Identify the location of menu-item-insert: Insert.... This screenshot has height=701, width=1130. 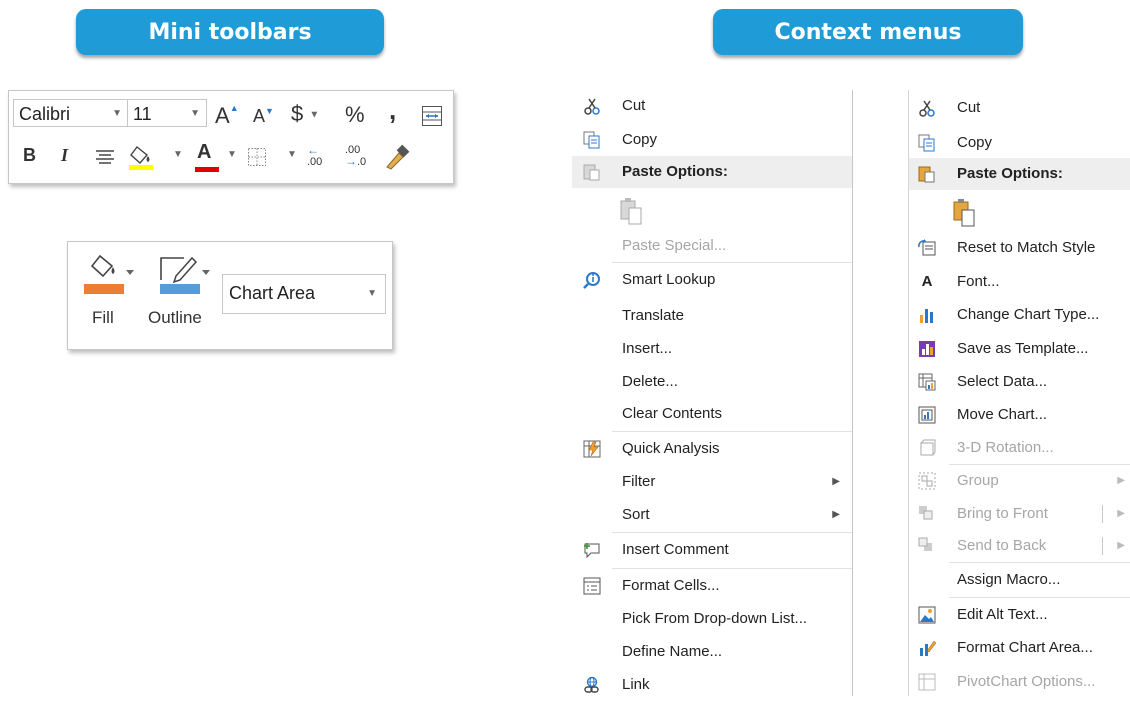
(712, 349).